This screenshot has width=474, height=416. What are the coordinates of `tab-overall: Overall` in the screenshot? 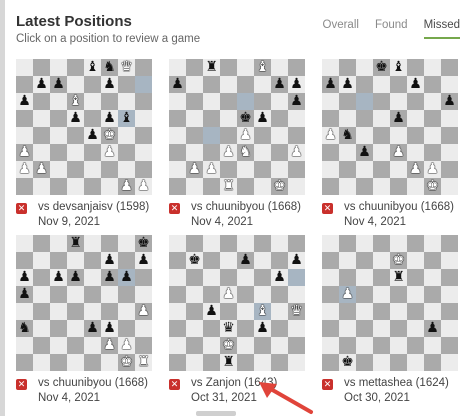 It's located at (341, 29).